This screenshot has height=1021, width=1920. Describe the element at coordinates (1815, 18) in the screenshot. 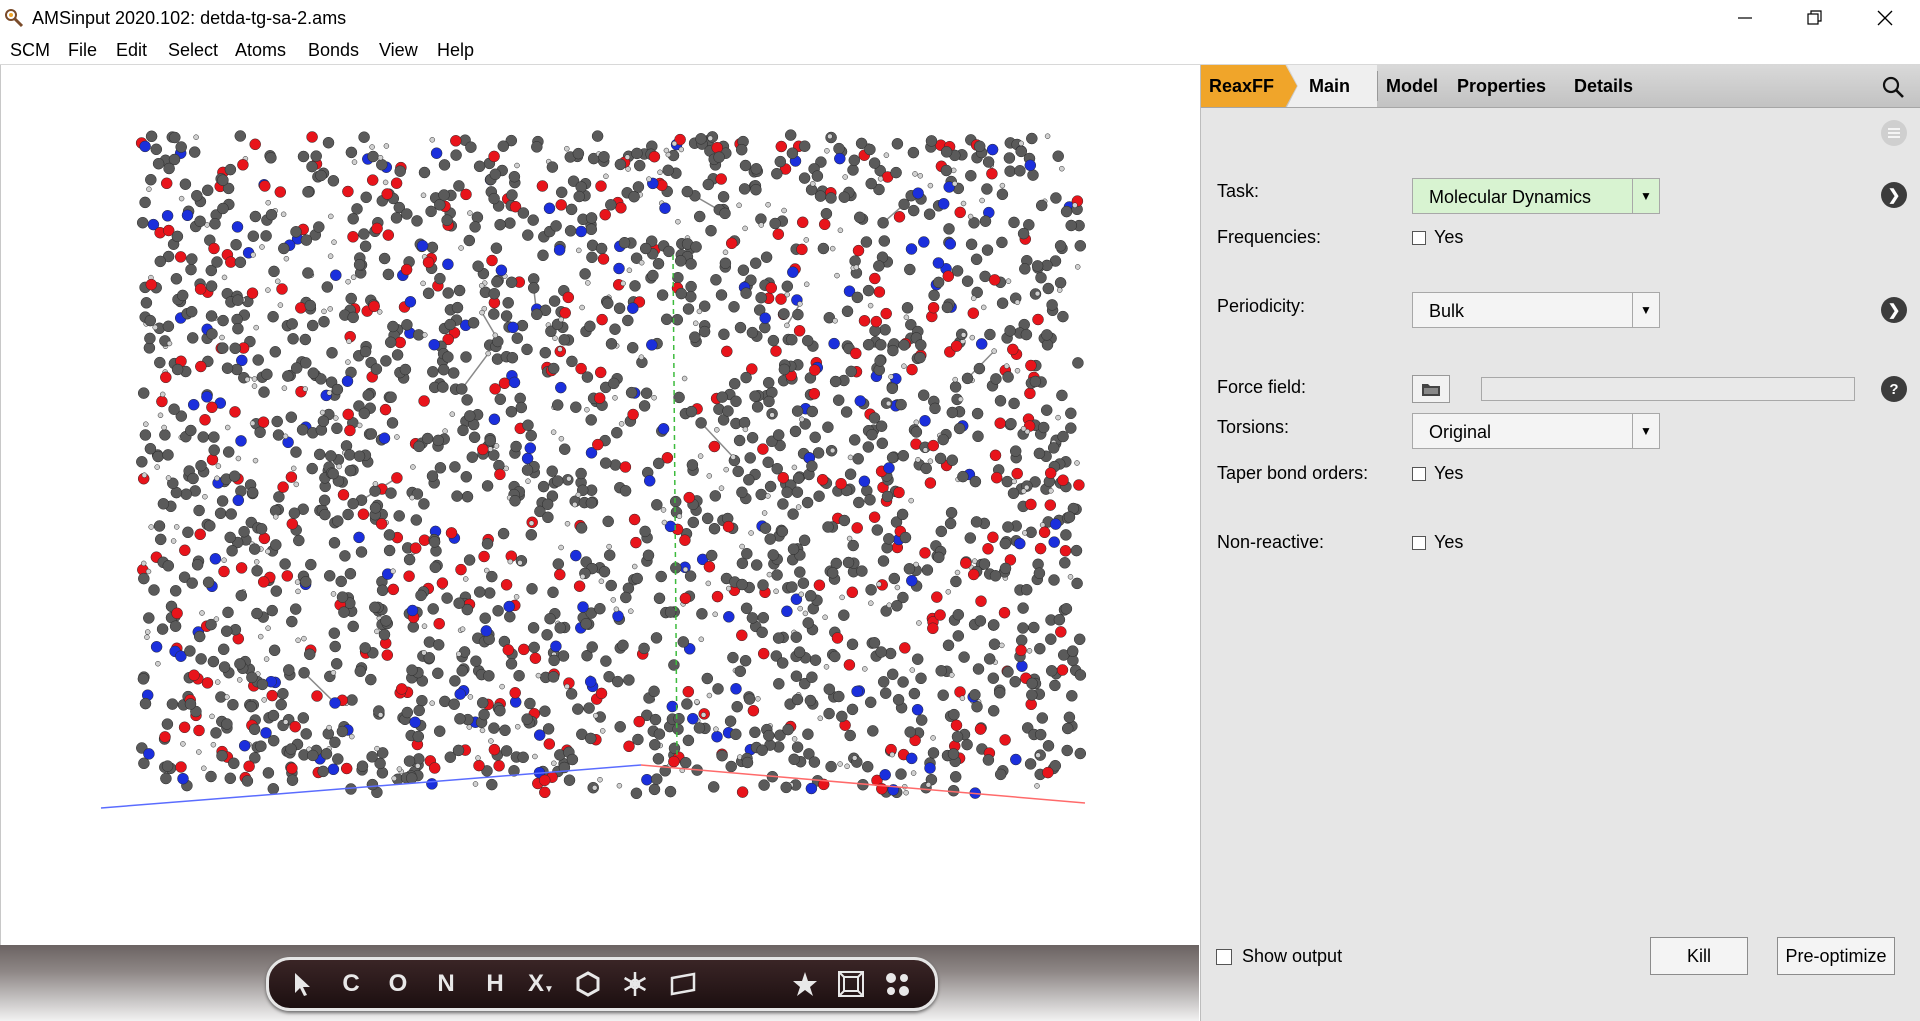

I see `restore-button` at that location.